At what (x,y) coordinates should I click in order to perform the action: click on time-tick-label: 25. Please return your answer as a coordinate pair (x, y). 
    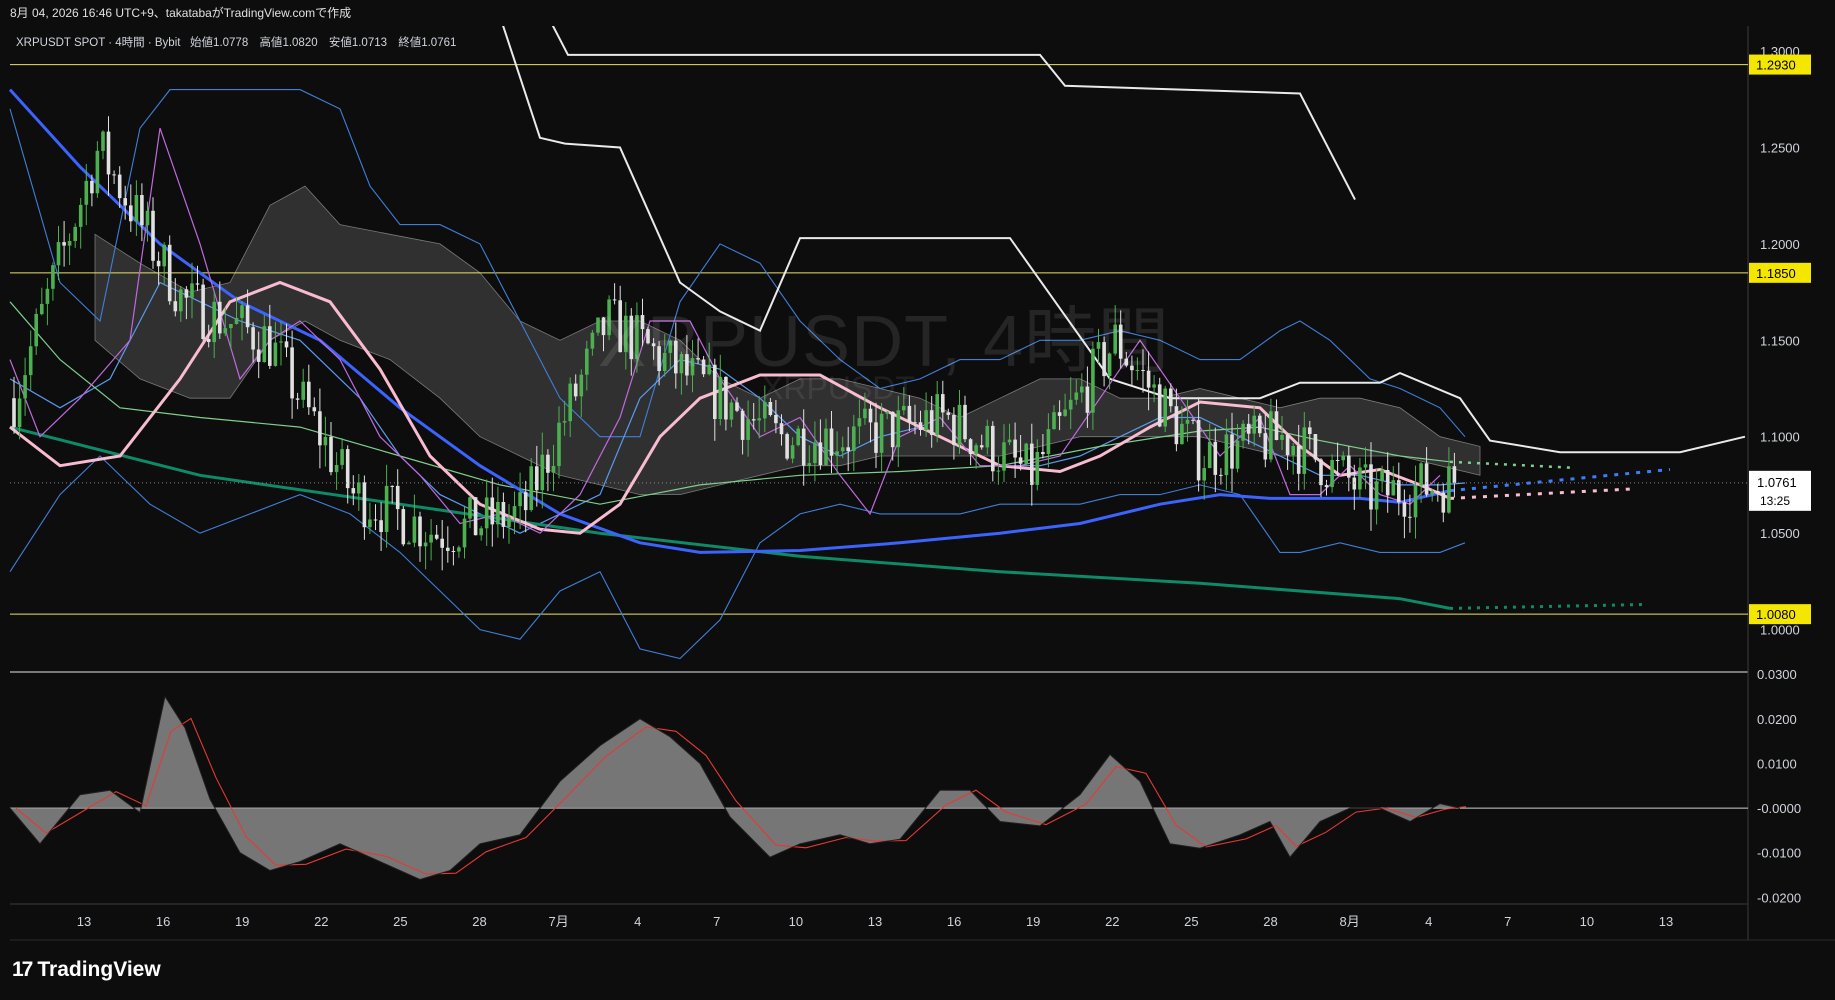
    Looking at the image, I should click on (1191, 921).